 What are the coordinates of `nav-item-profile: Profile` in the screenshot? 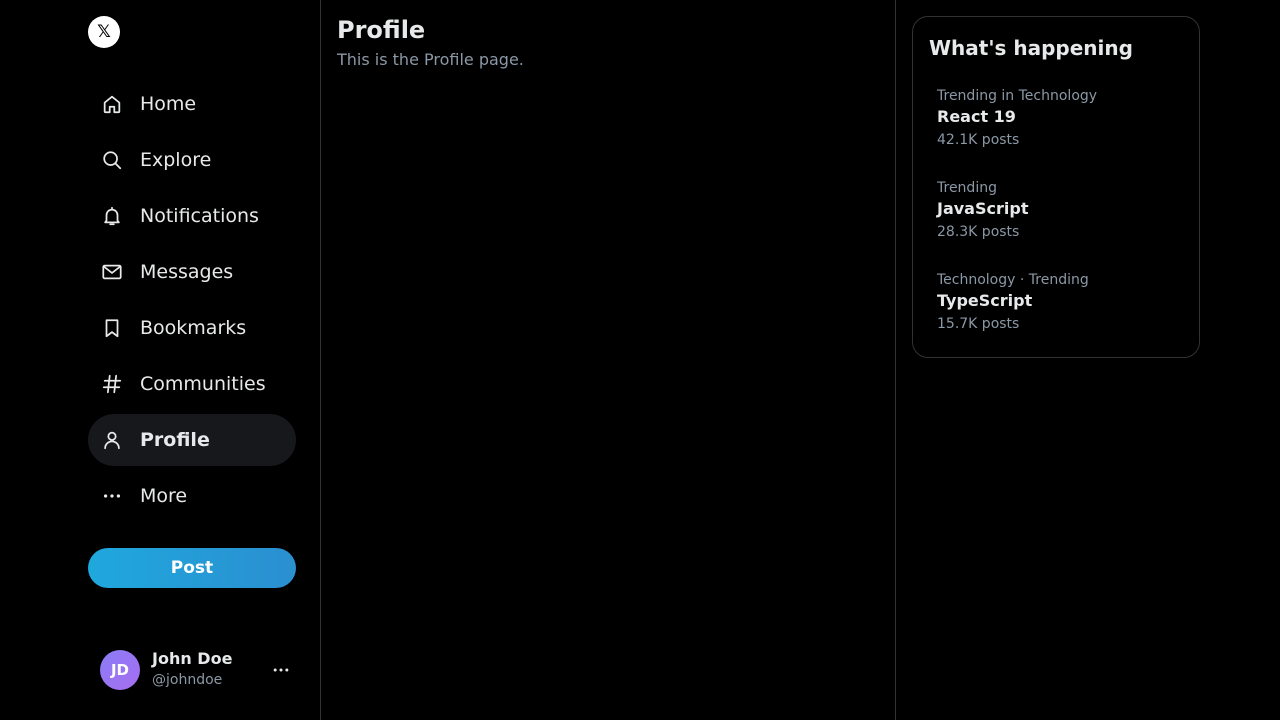 It's located at (192, 440).